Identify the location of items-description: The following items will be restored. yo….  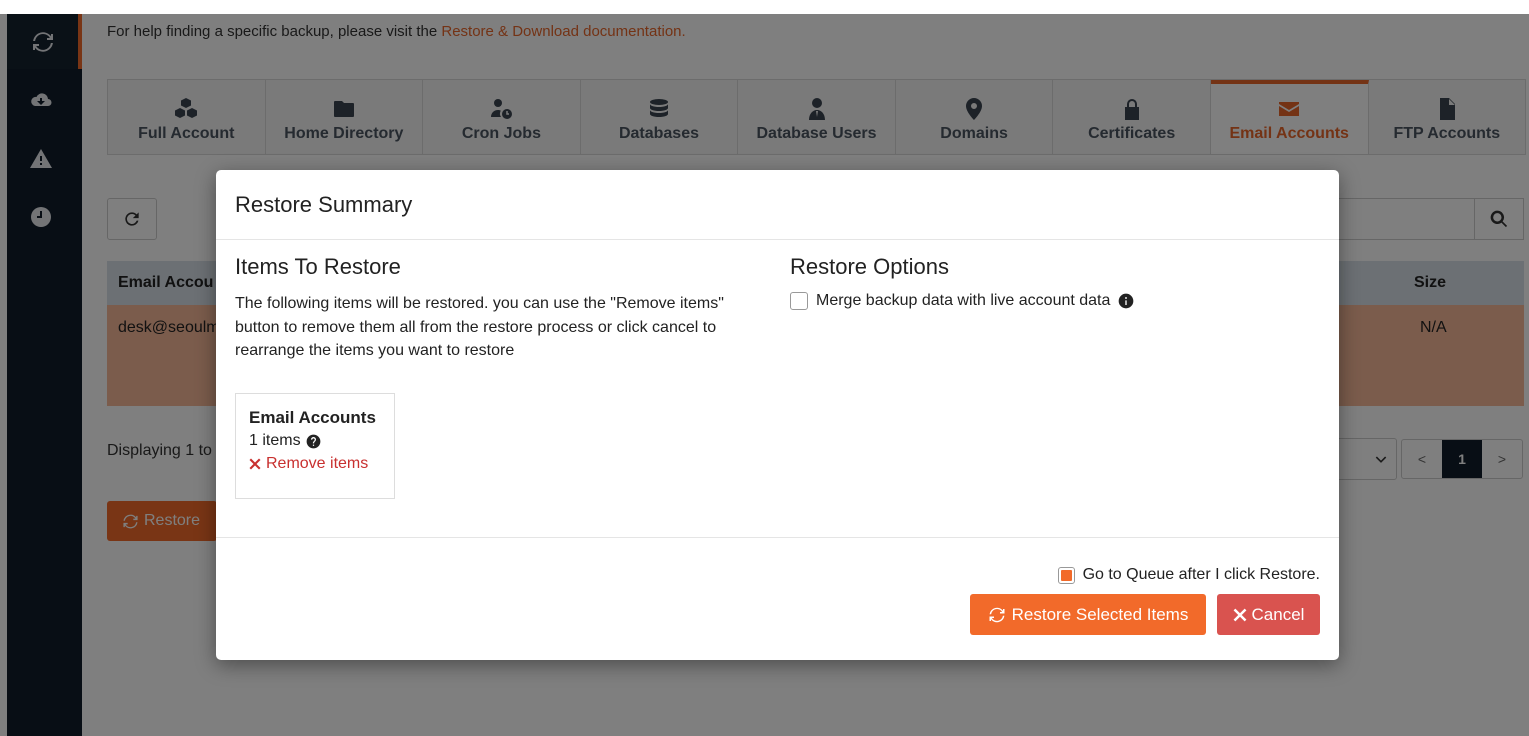
(479, 327).